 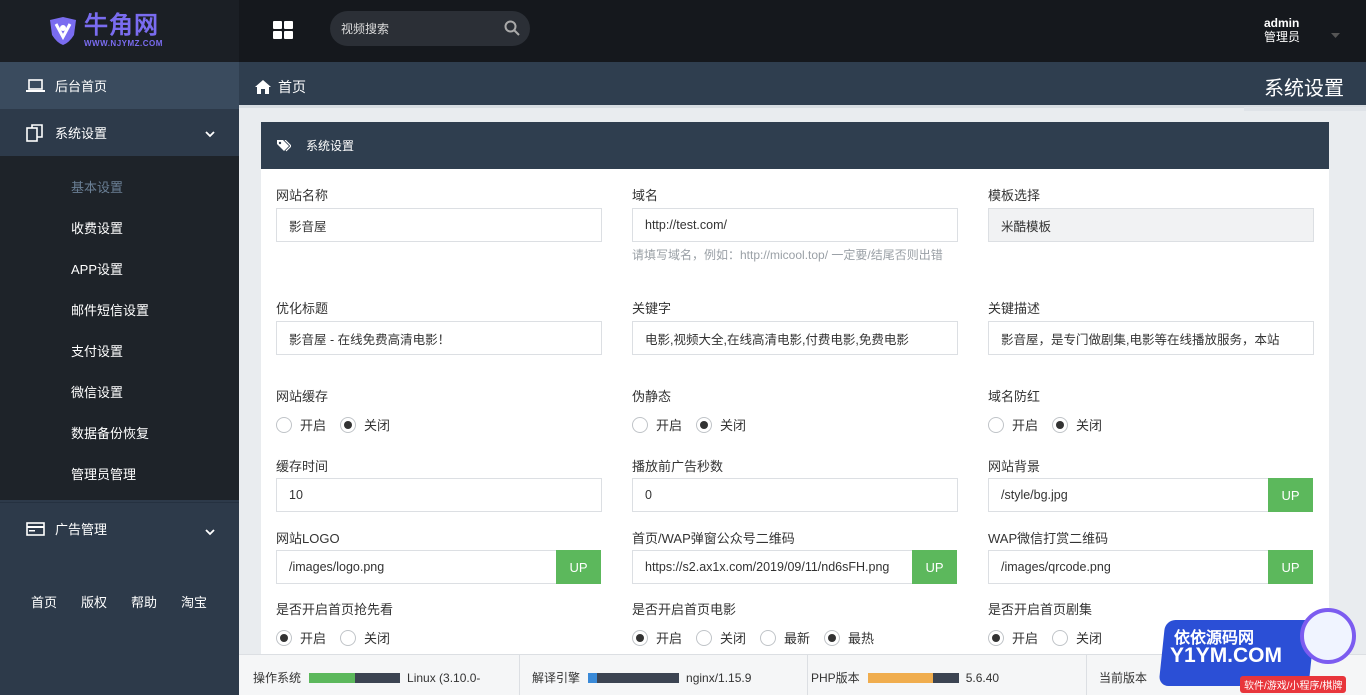 What do you see at coordinates (1328, 636) in the screenshot?
I see `magnifier-icon` at bounding box center [1328, 636].